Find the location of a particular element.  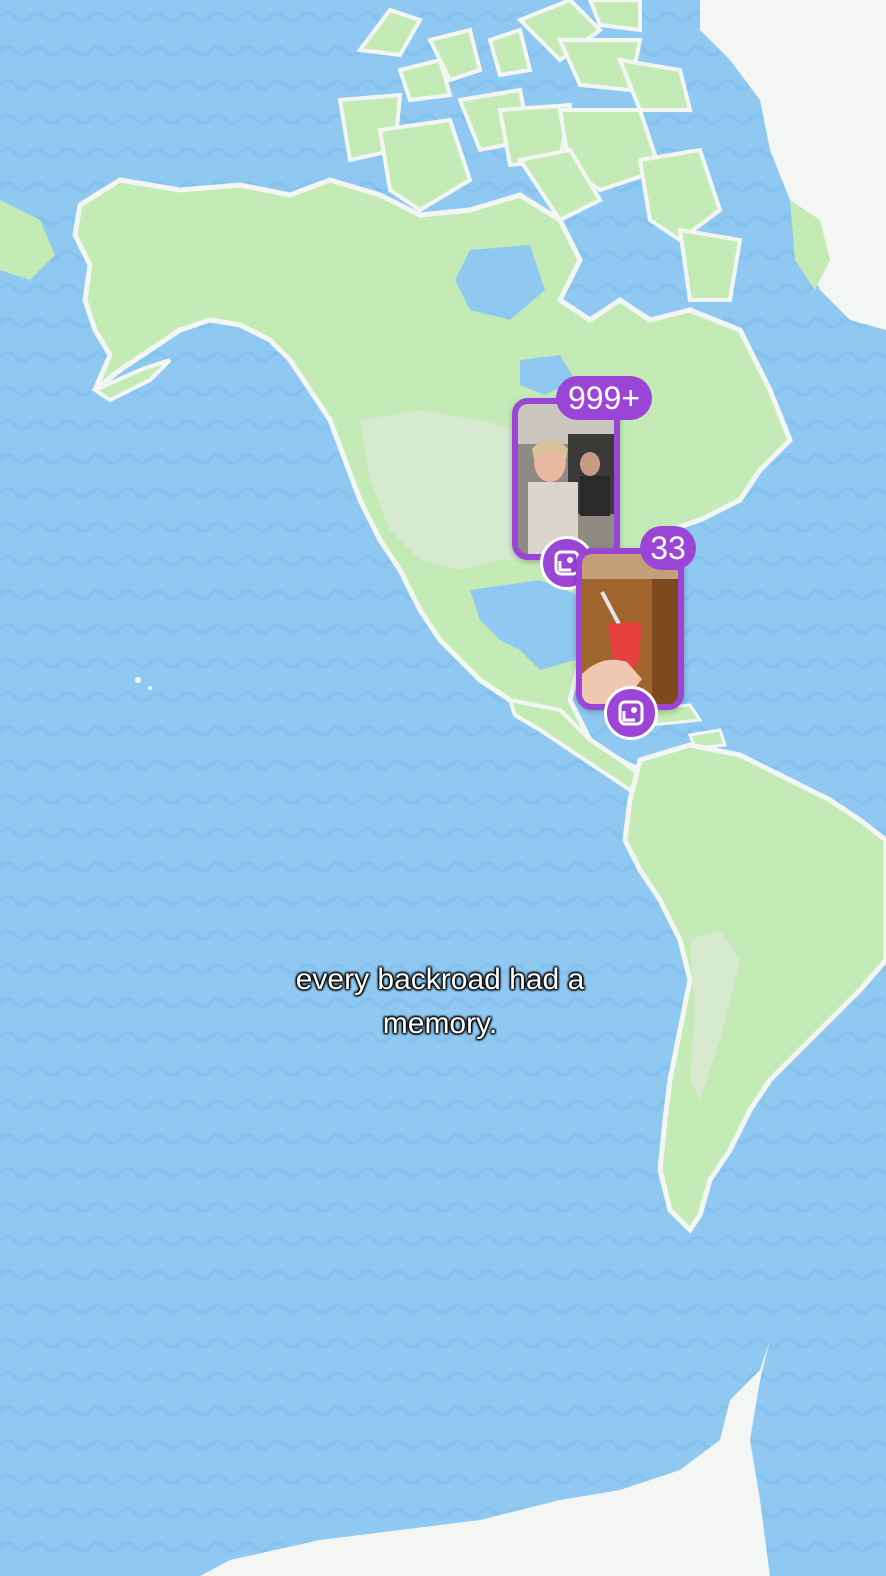

photo-count-badge: 999+ is located at coordinates (604, 398).